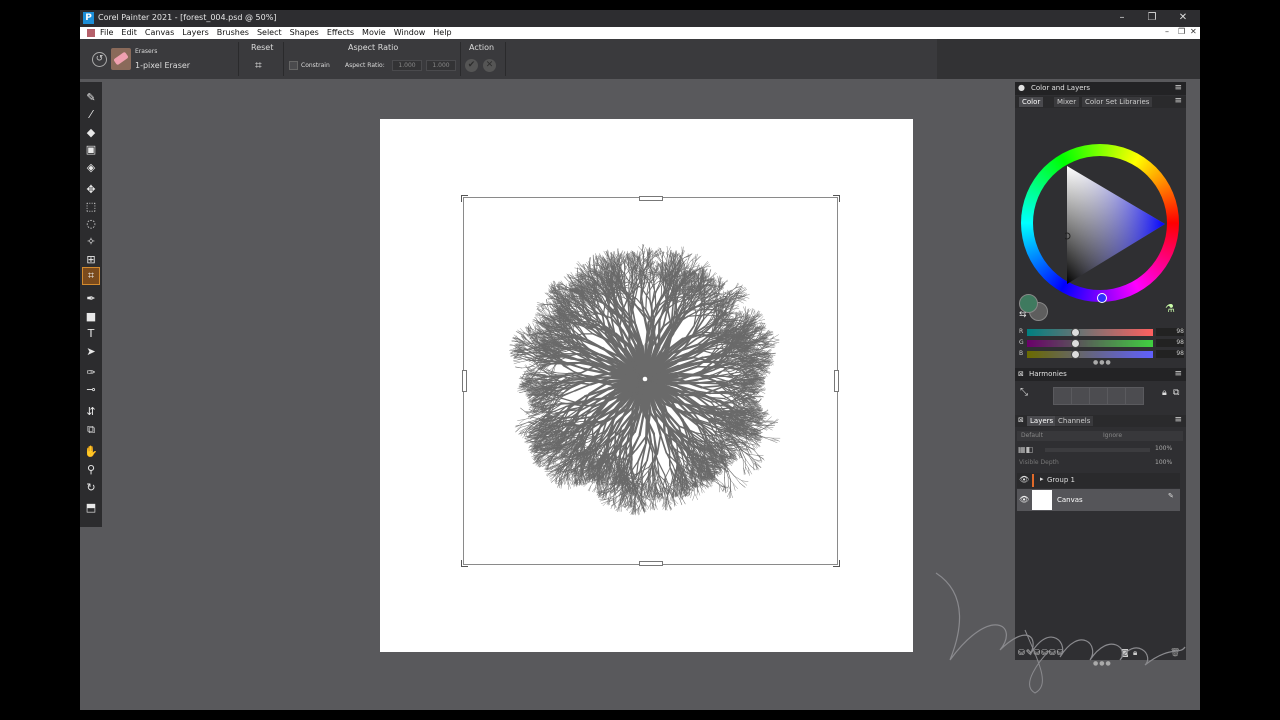 The image size is (1280, 720). What do you see at coordinates (340, 32) in the screenshot?
I see `menu-item-effects: Effects` at bounding box center [340, 32].